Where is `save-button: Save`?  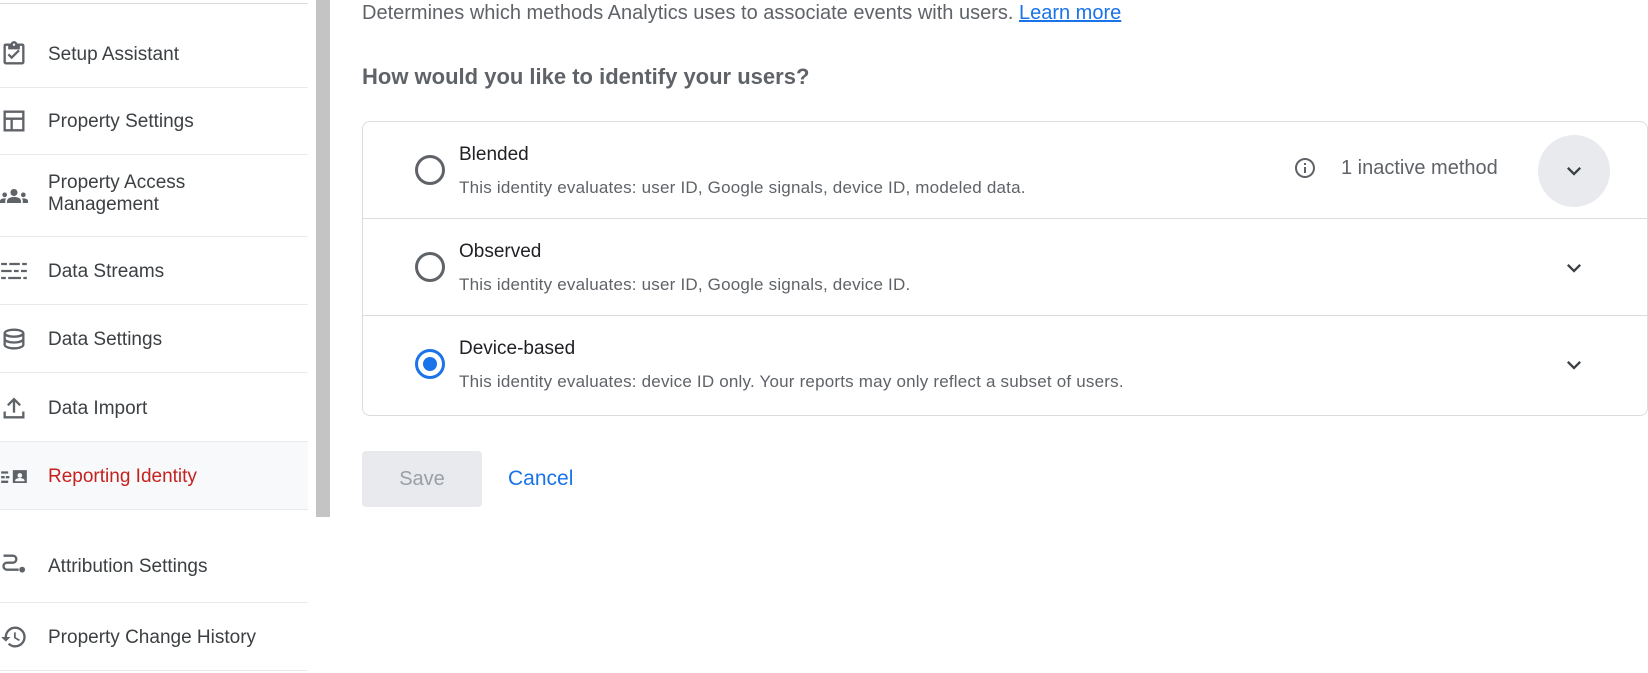 save-button: Save is located at coordinates (422, 479).